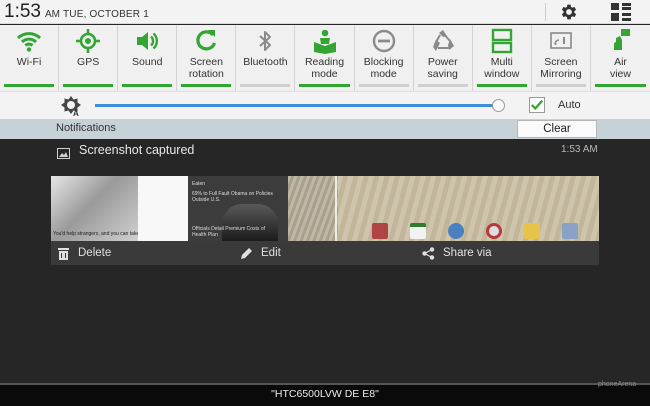 Image resolution: width=650 pixels, height=406 pixels. What do you see at coordinates (545, 12) in the screenshot?
I see `status-divider` at bounding box center [545, 12].